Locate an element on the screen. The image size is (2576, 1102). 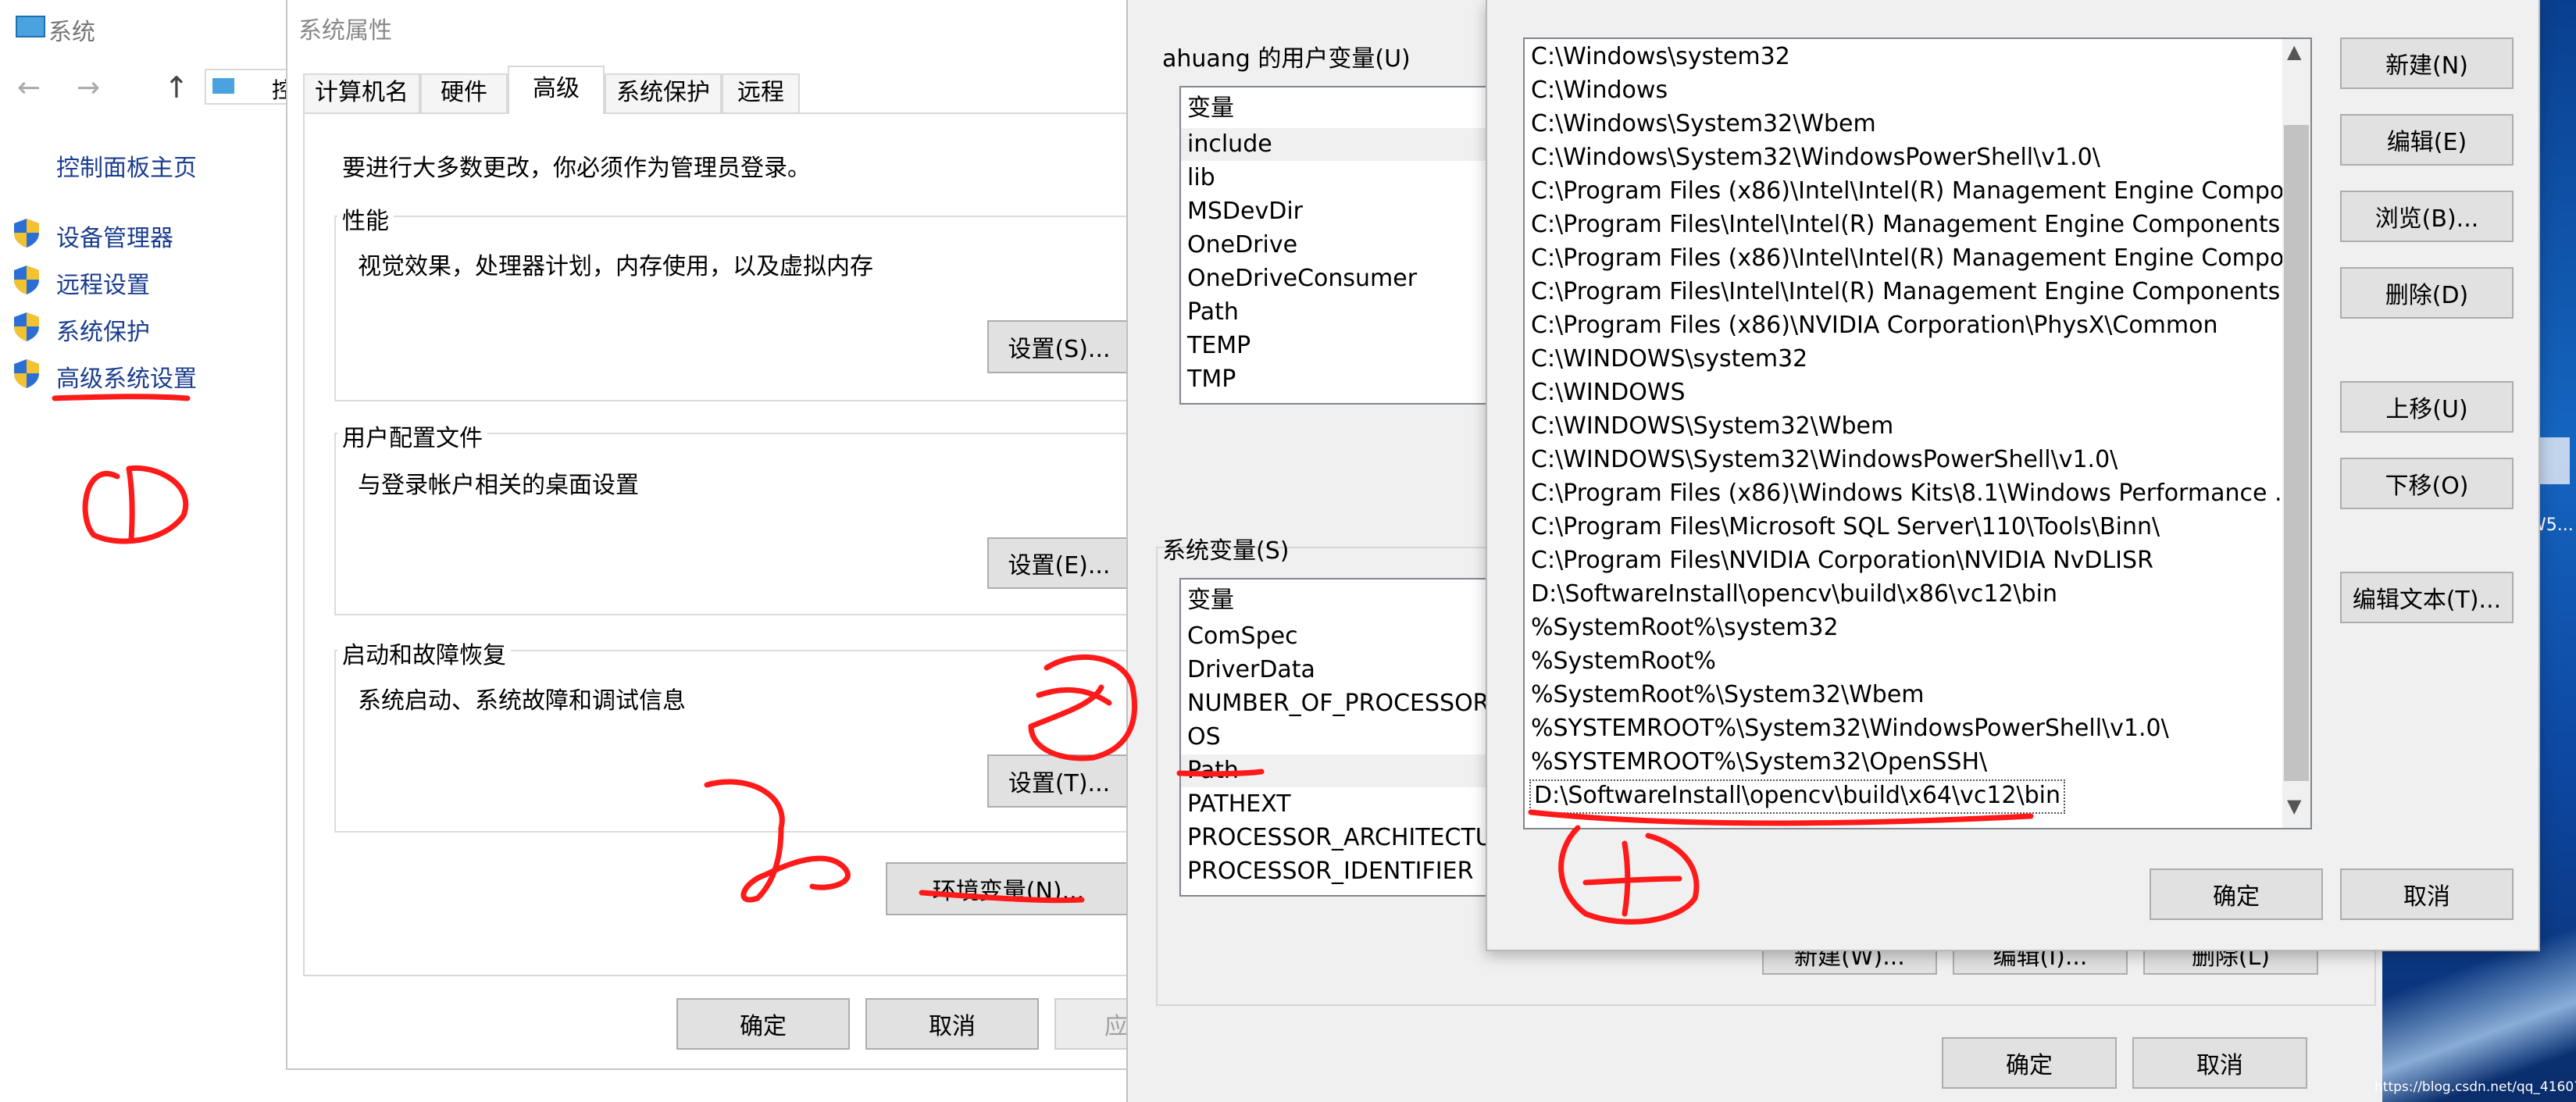
underline-path-var is located at coordinates (1220, 773).